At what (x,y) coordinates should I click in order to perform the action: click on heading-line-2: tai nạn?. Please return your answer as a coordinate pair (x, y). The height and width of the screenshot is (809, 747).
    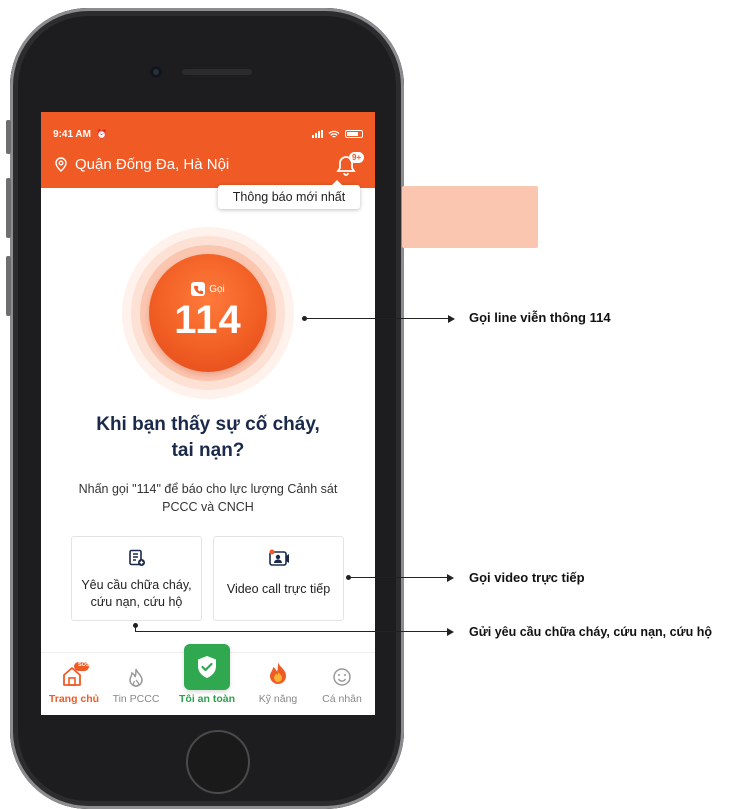
    Looking at the image, I should click on (208, 450).